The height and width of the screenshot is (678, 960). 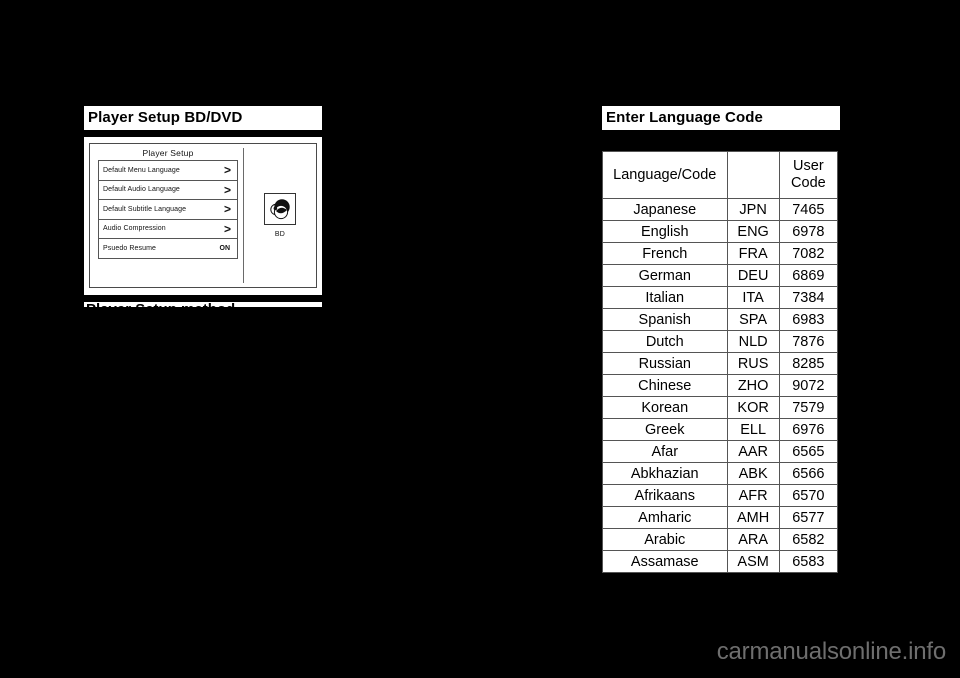 I want to click on player-setup-menu-title: Player Setup, so click(x=168, y=153).